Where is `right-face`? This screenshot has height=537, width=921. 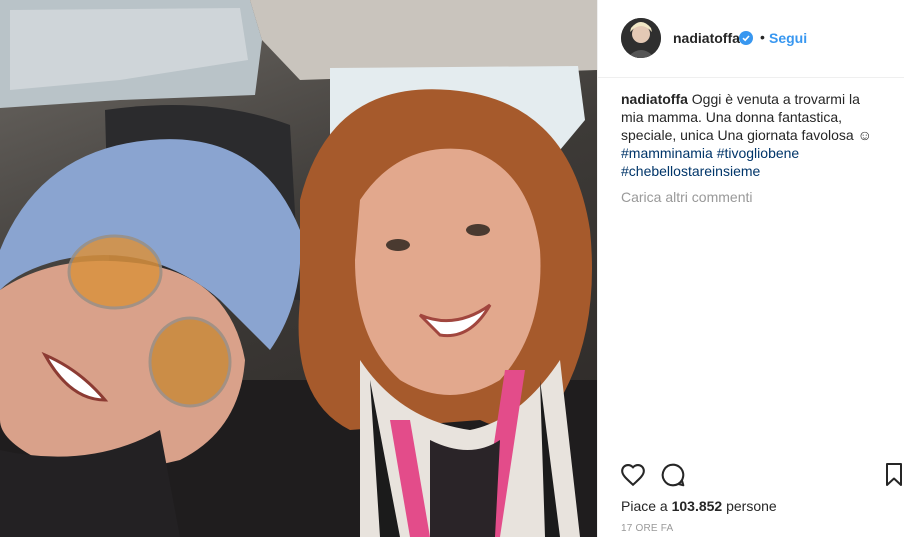 right-face is located at coordinates (448, 271).